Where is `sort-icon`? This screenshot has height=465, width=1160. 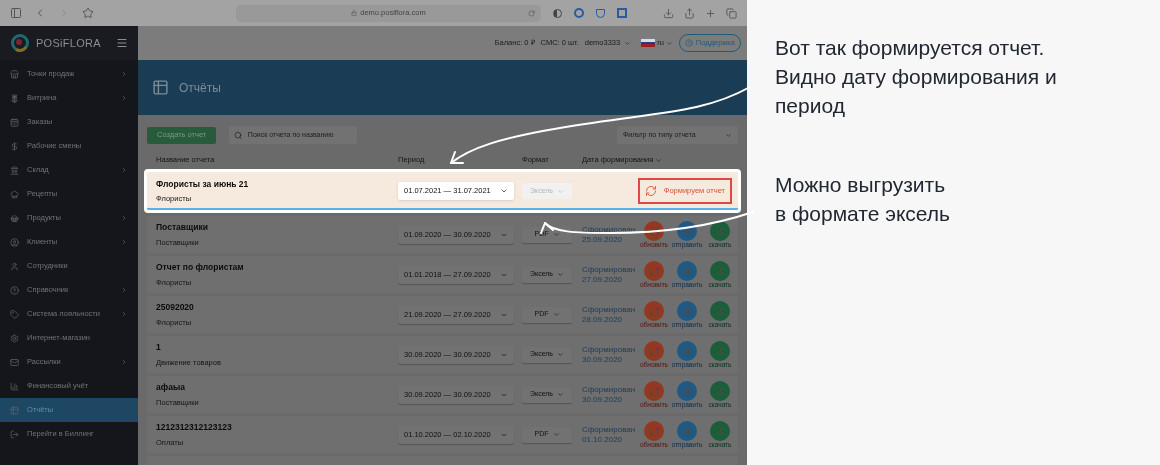
sort-icon is located at coordinates (659, 160).